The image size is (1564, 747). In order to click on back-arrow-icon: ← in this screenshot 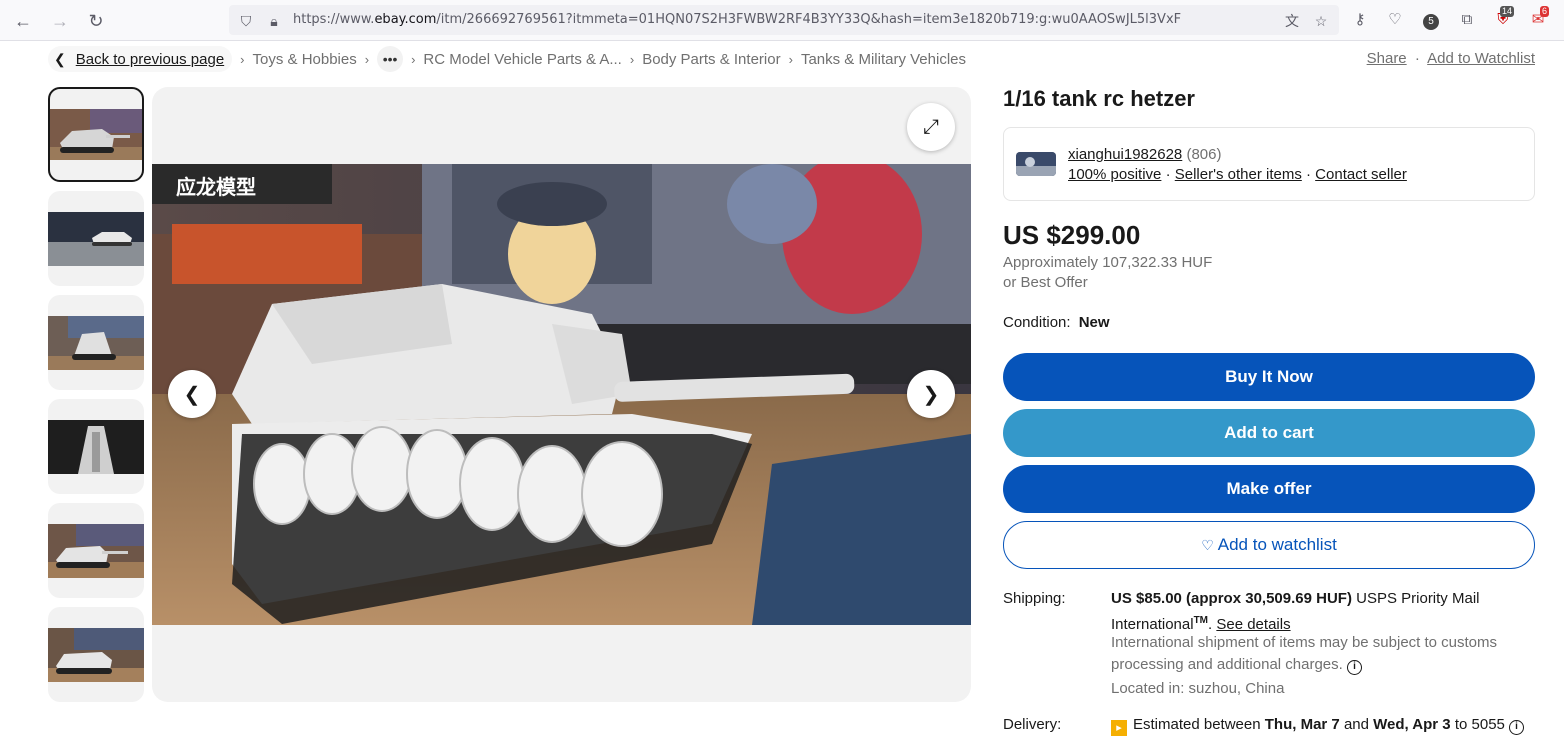, I will do `click(23, 21)`.